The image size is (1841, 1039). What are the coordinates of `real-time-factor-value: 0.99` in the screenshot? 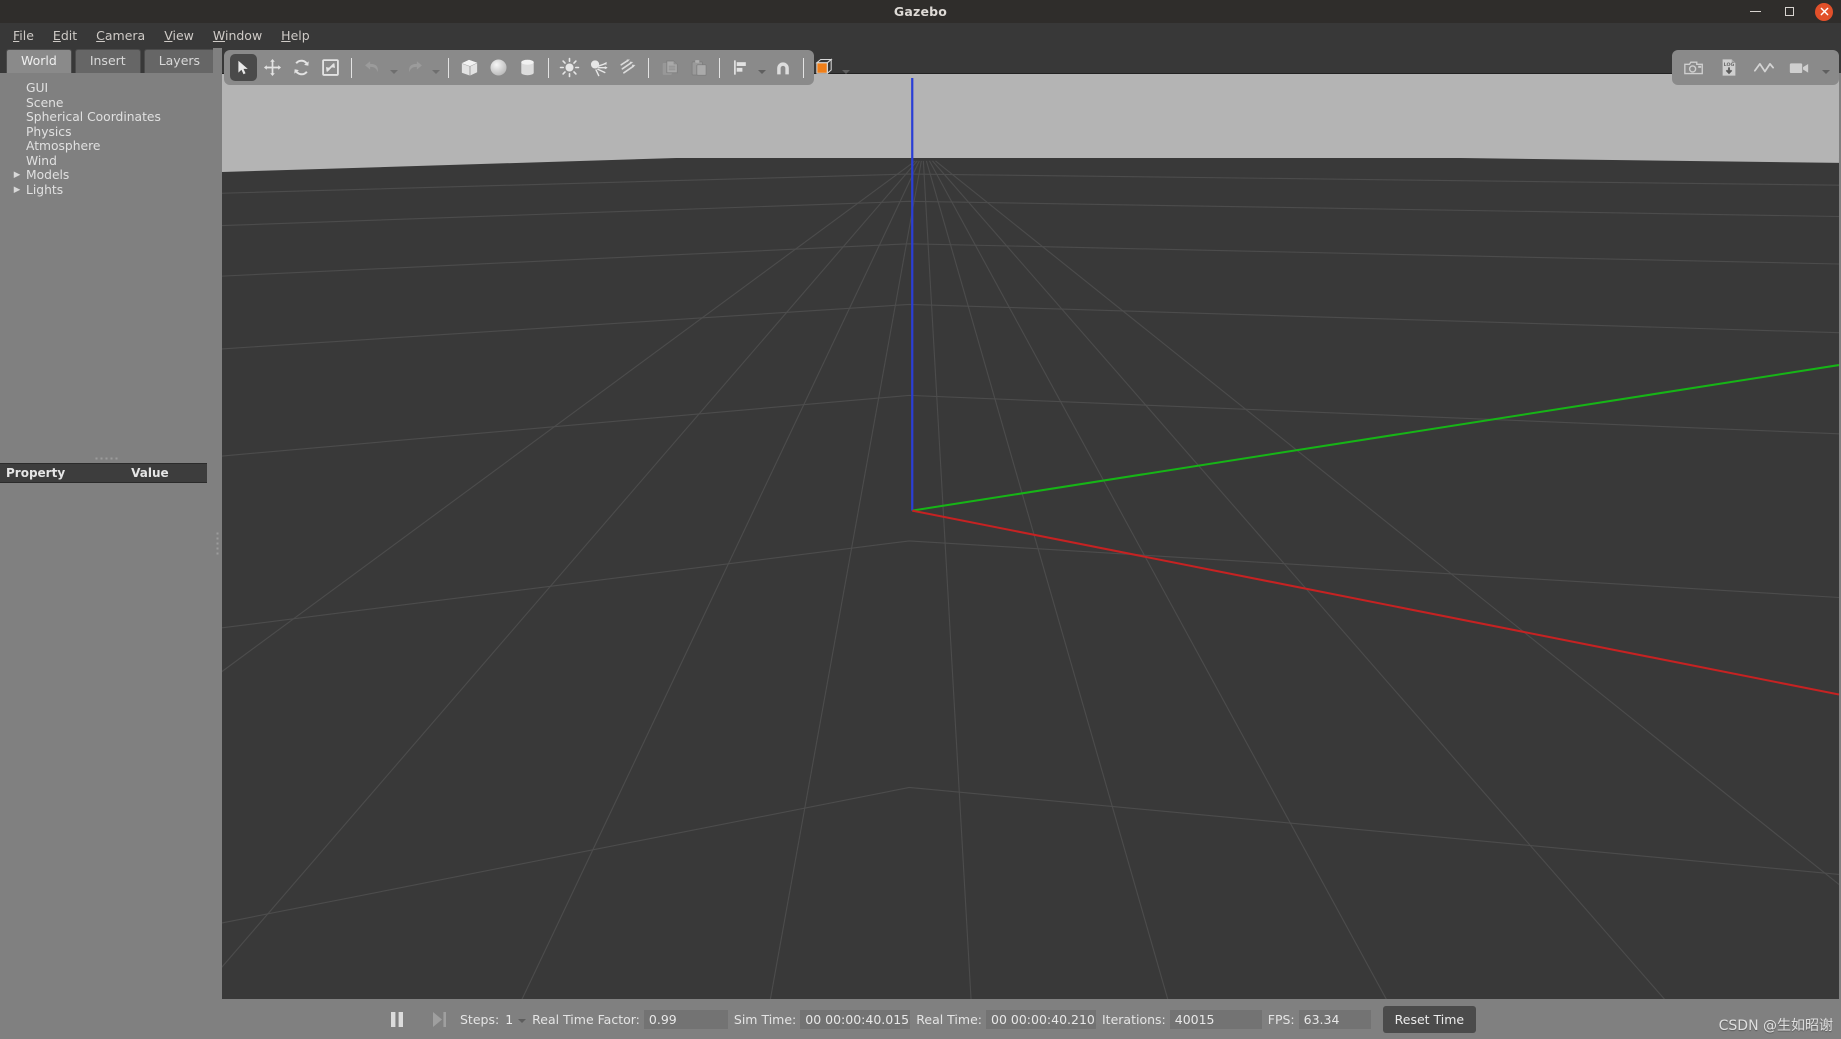 It's located at (685, 1019).